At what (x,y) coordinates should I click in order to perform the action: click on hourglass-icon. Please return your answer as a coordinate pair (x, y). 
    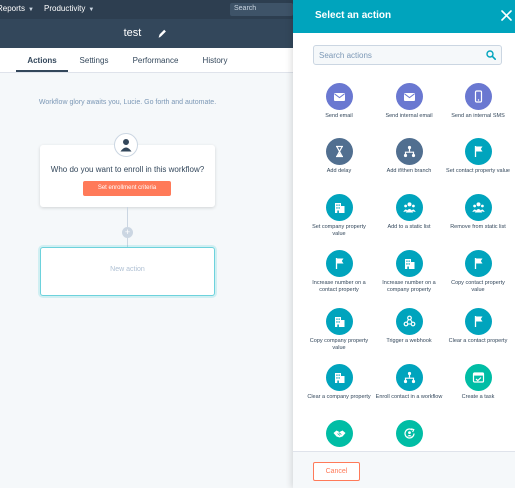
    Looking at the image, I should click on (339, 151).